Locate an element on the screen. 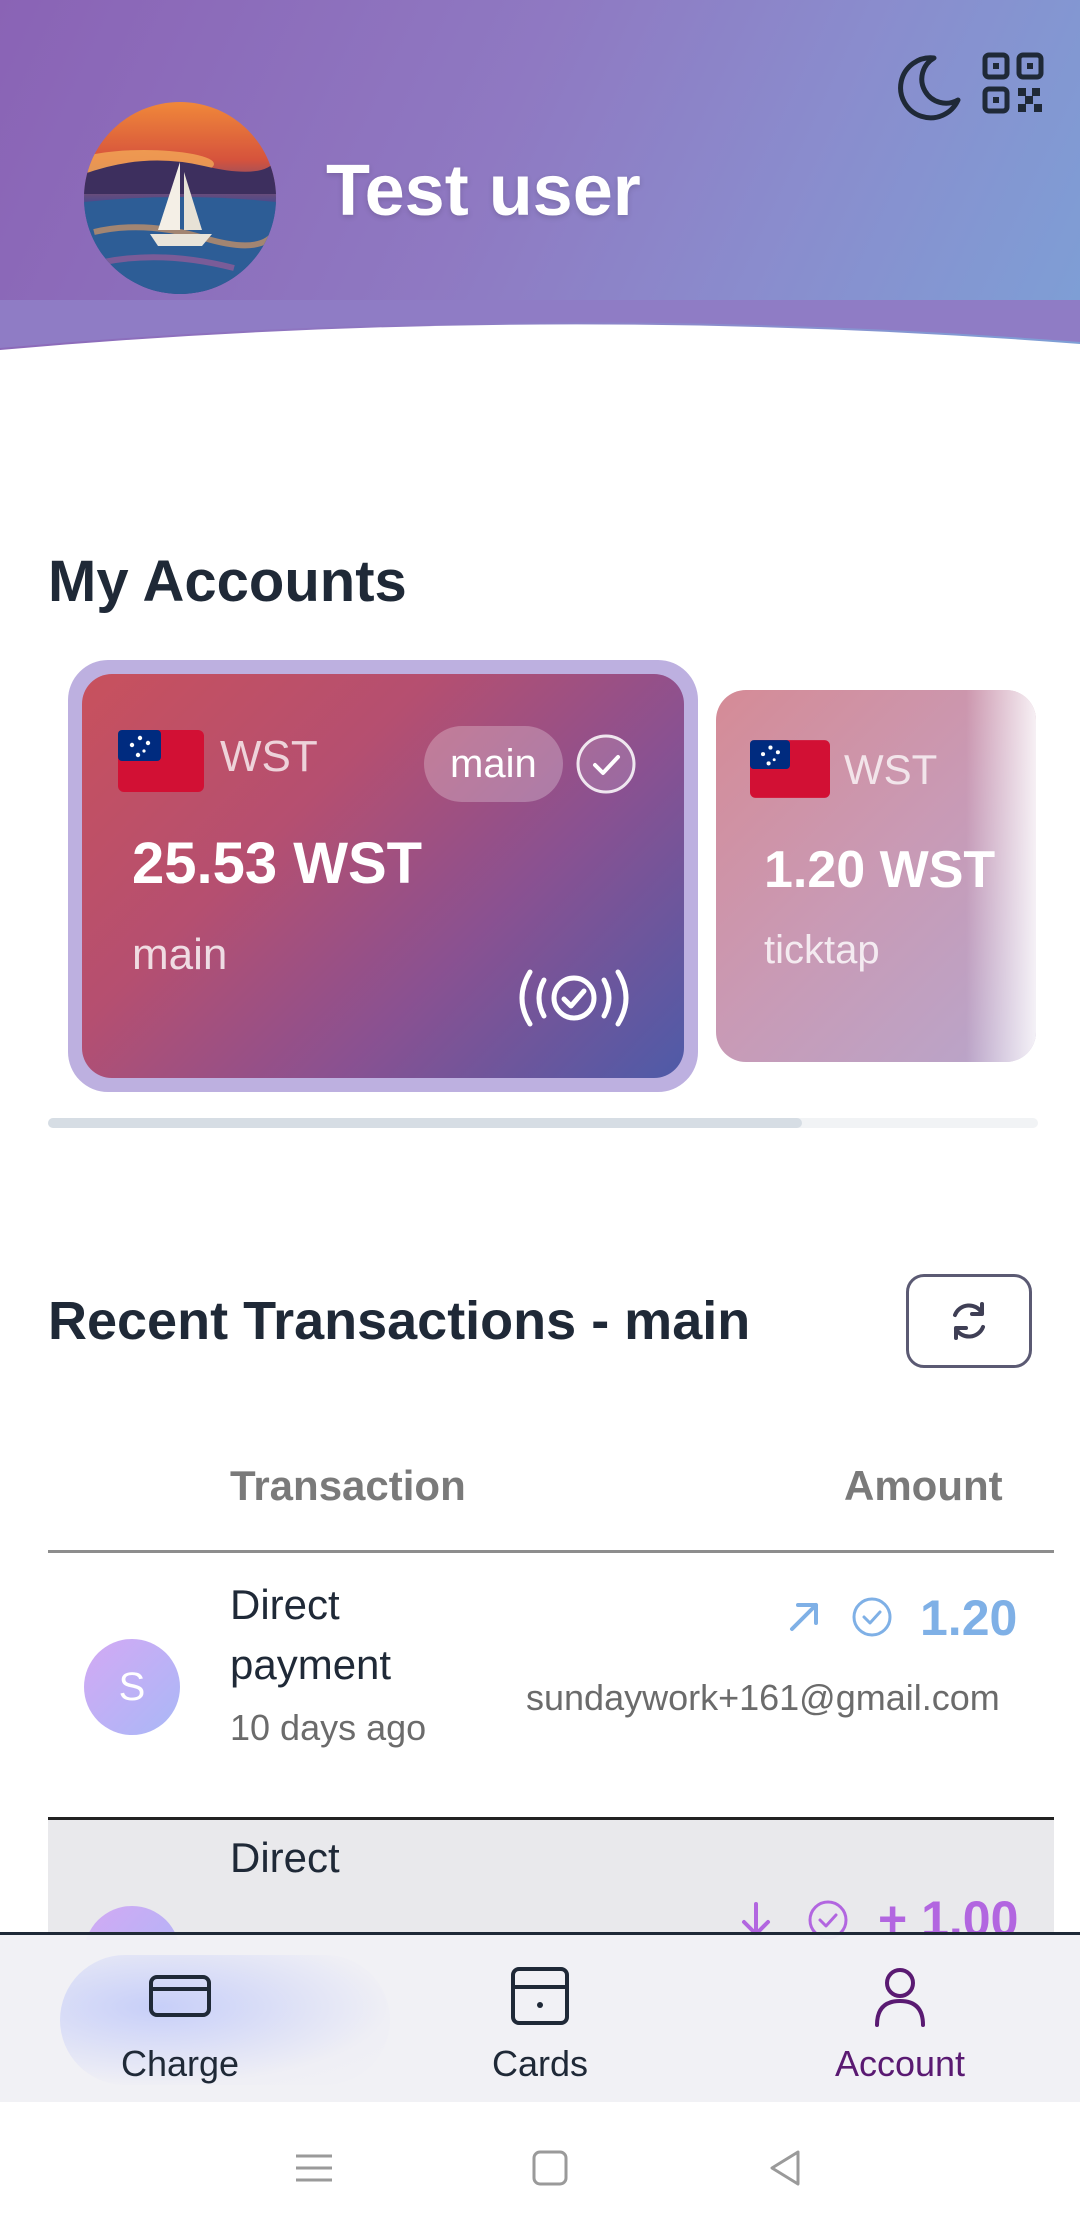 The width and height of the screenshot is (1080, 2234). transaction-time: 10 days ago is located at coordinates (328, 1727).